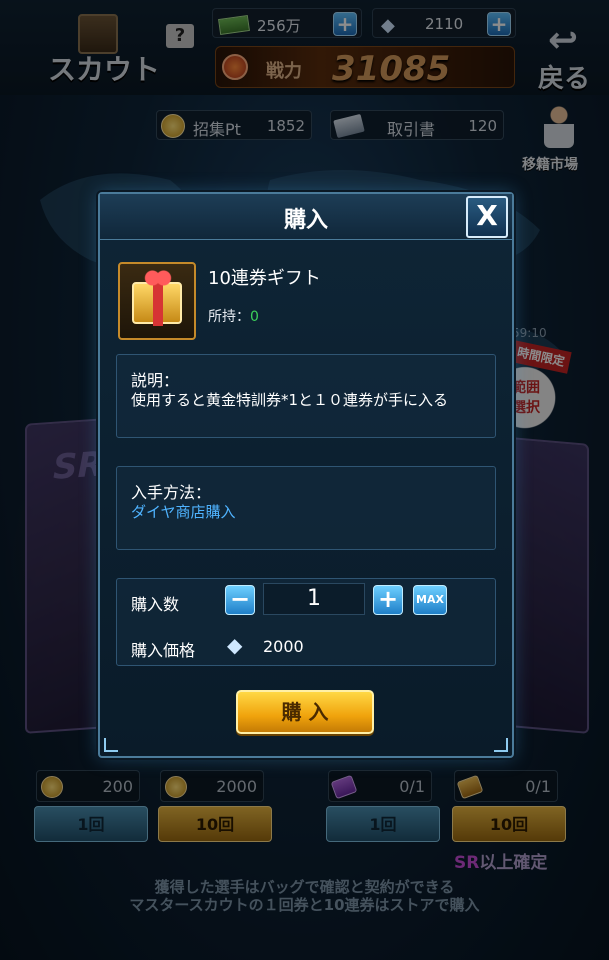 The width and height of the screenshot is (609, 960). I want to click on gift-bow, so click(158, 278).